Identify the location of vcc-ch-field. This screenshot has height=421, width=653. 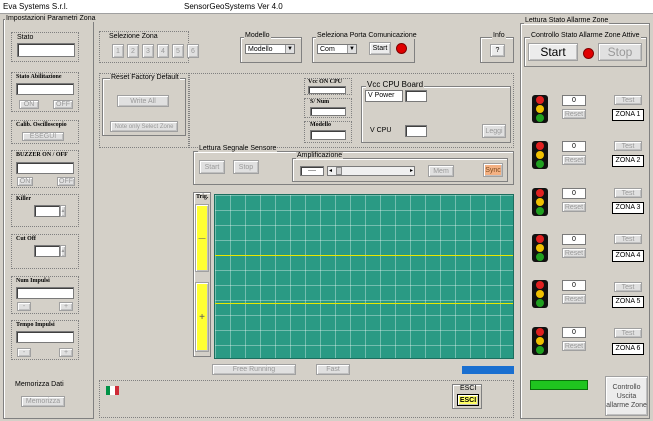
(327, 90).